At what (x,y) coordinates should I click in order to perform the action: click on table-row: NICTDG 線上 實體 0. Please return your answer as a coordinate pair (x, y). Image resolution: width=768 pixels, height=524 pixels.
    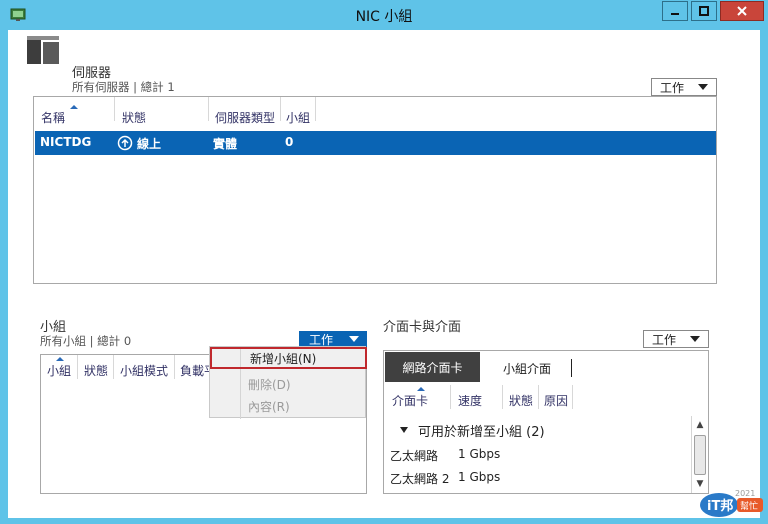
    Looking at the image, I should click on (375, 143).